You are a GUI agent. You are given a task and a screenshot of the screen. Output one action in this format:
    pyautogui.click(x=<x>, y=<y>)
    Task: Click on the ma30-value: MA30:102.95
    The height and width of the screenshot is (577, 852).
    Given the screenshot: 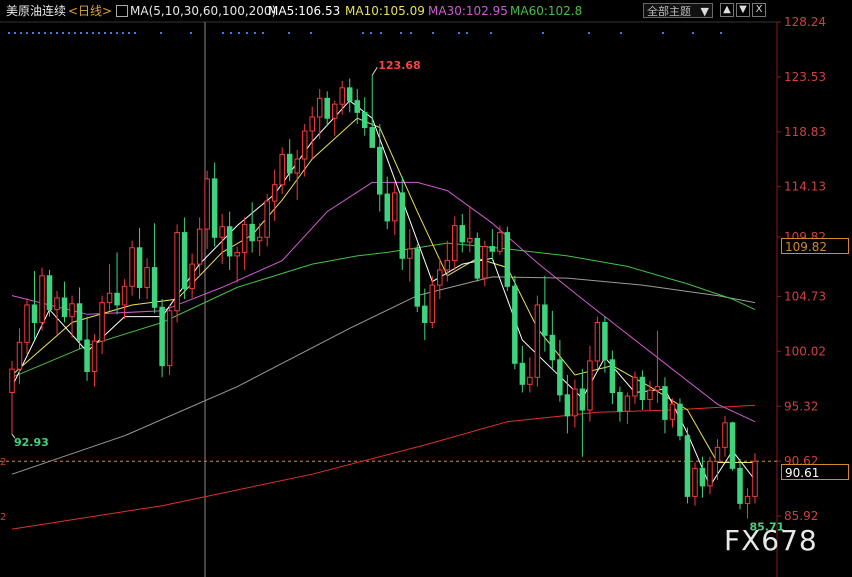 What is the action you would take?
    pyautogui.click(x=468, y=11)
    